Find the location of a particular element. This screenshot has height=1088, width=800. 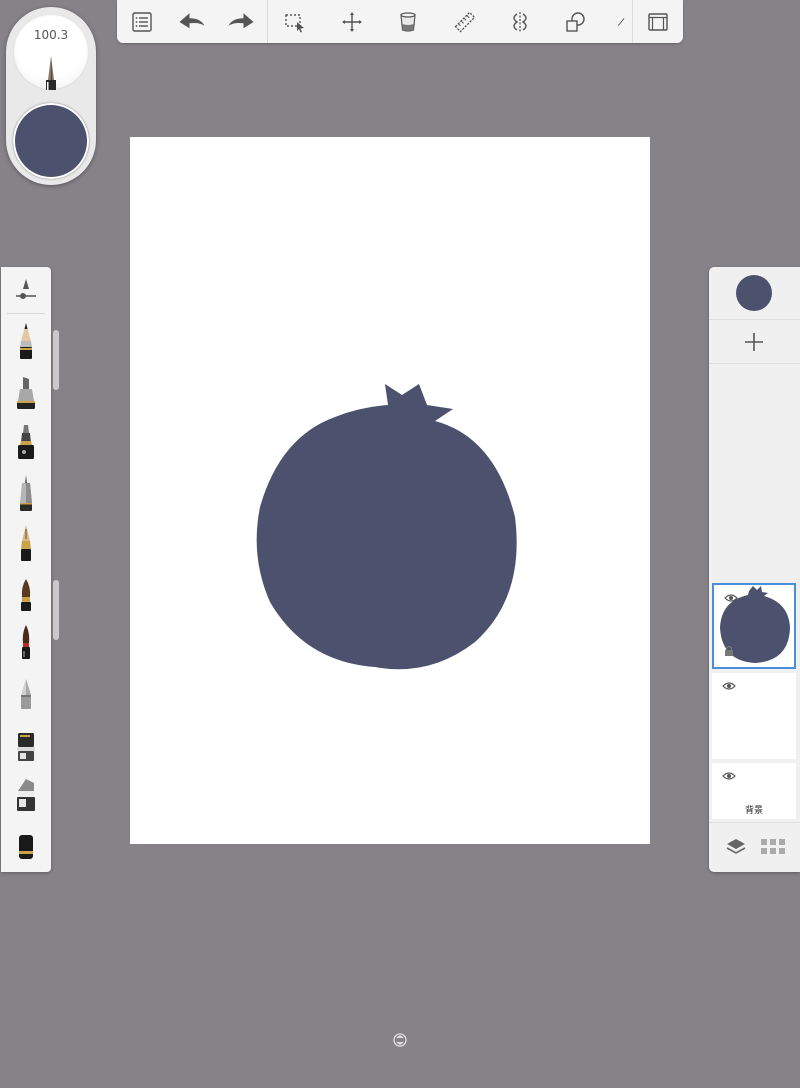

layers-icon is located at coordinates (736, 847).